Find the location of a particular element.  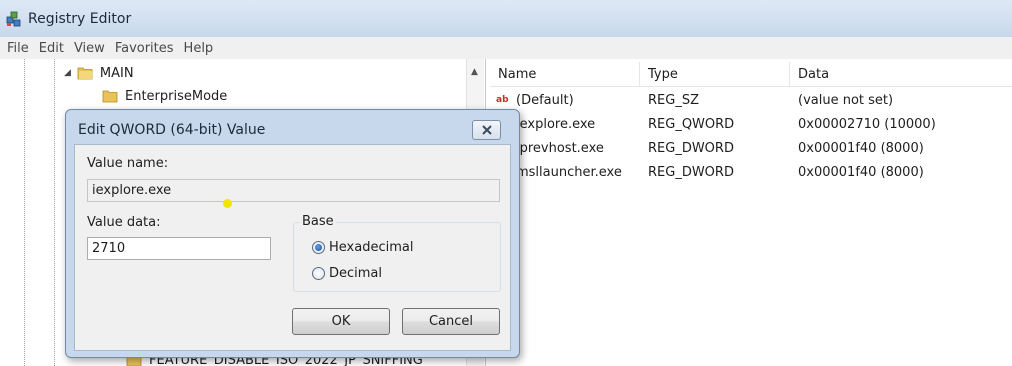

tree-item-main: ◢ MAIN is located at coordinates (99, 73).